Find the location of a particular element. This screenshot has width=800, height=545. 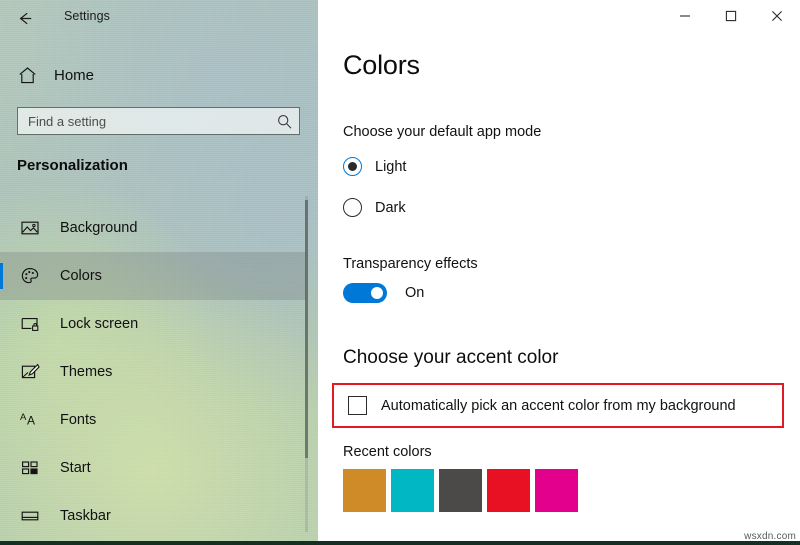

auto-accent-checkbox is located at coordinates (357, 405).